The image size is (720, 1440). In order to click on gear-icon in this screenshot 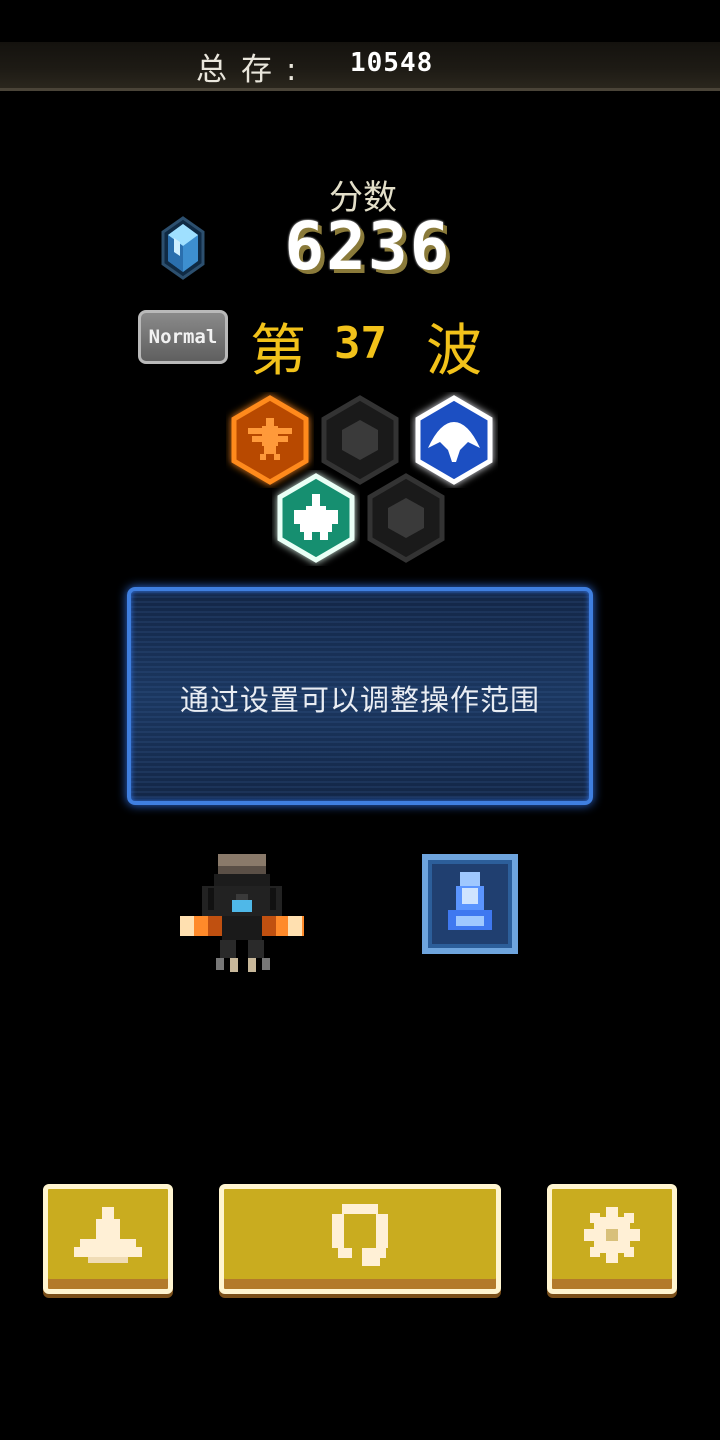, I will do `click(612, 1237)`.